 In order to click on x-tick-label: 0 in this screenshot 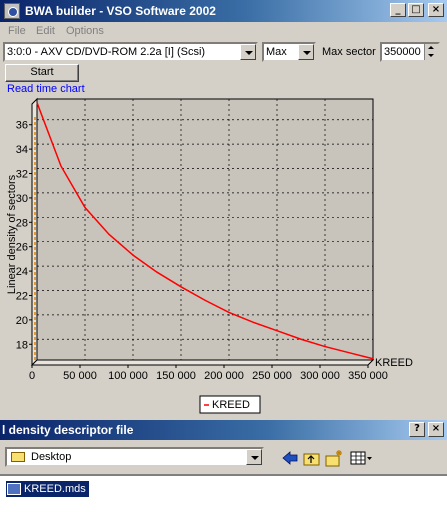, I will do `click(32, 376)`.